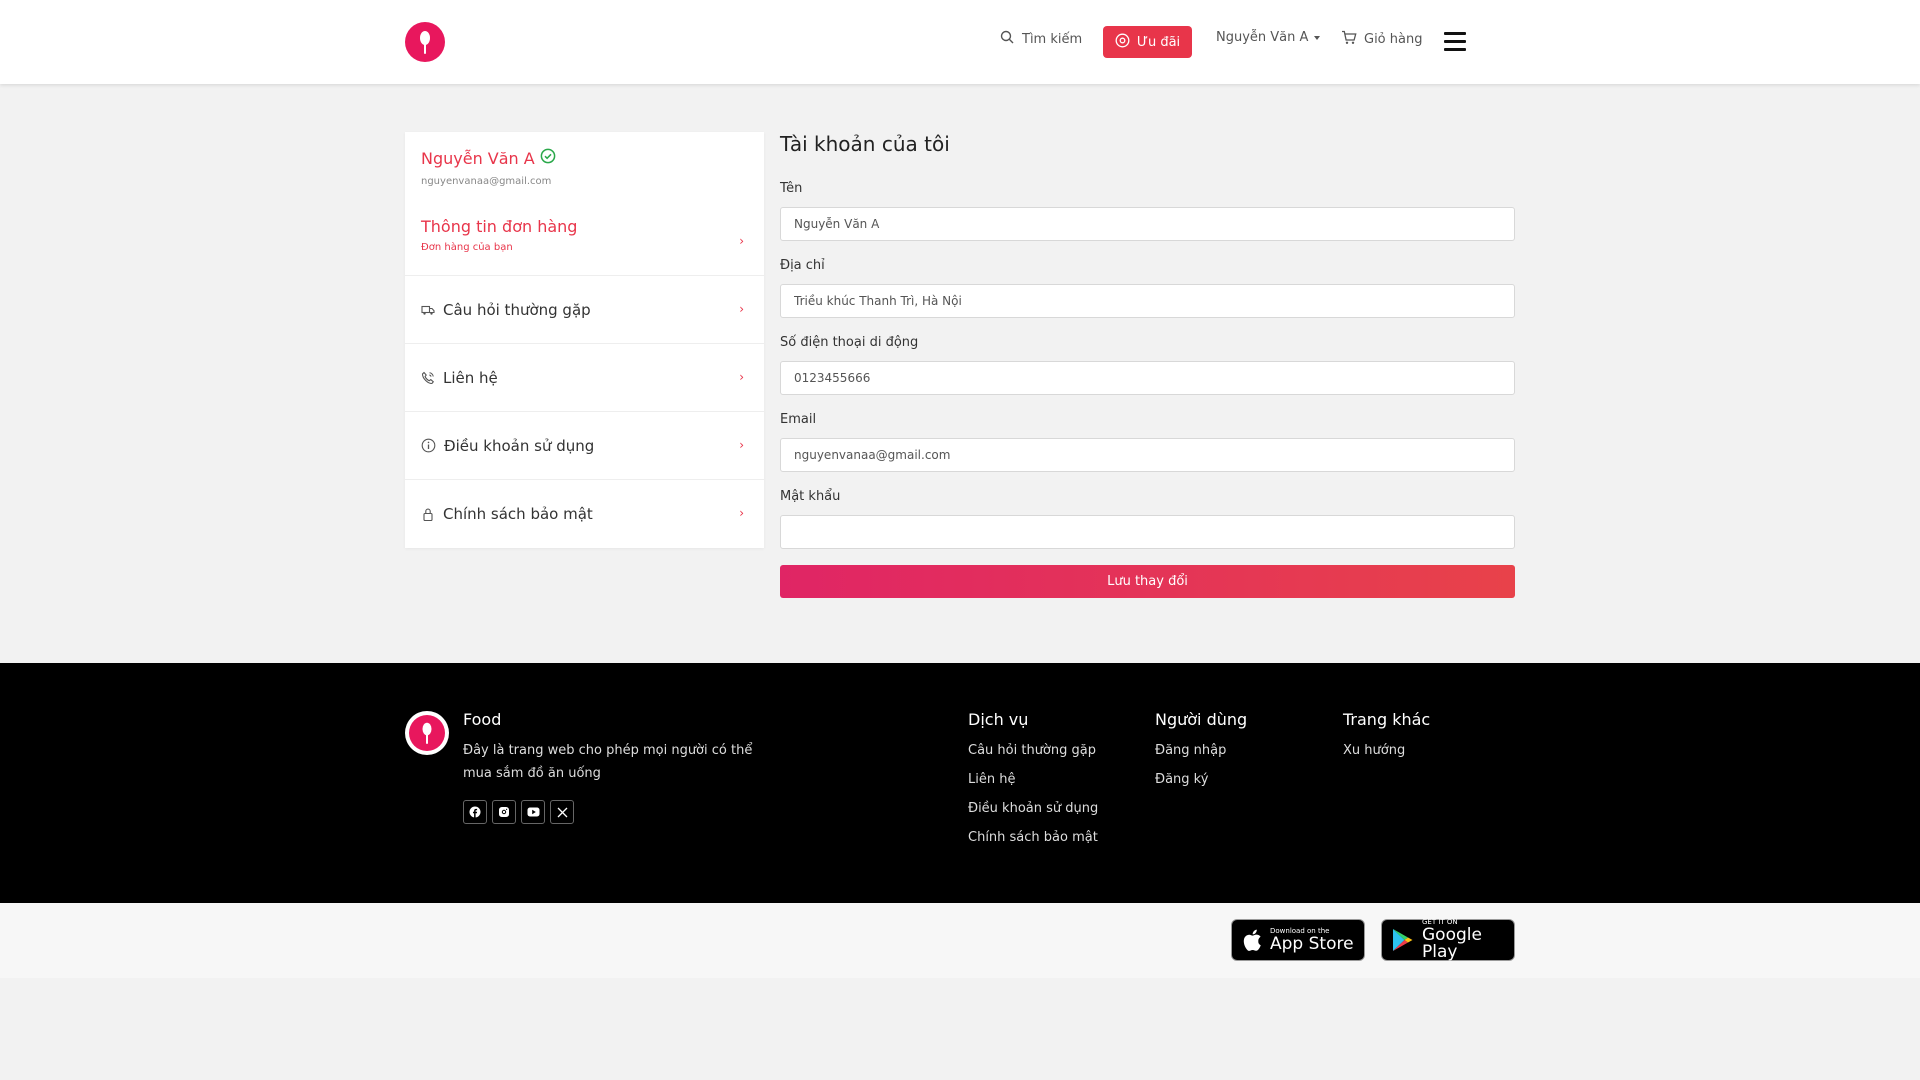 The image size is (1920, 1080). I want to click on search-link: Tìm kiếm, so click(1041, 39).